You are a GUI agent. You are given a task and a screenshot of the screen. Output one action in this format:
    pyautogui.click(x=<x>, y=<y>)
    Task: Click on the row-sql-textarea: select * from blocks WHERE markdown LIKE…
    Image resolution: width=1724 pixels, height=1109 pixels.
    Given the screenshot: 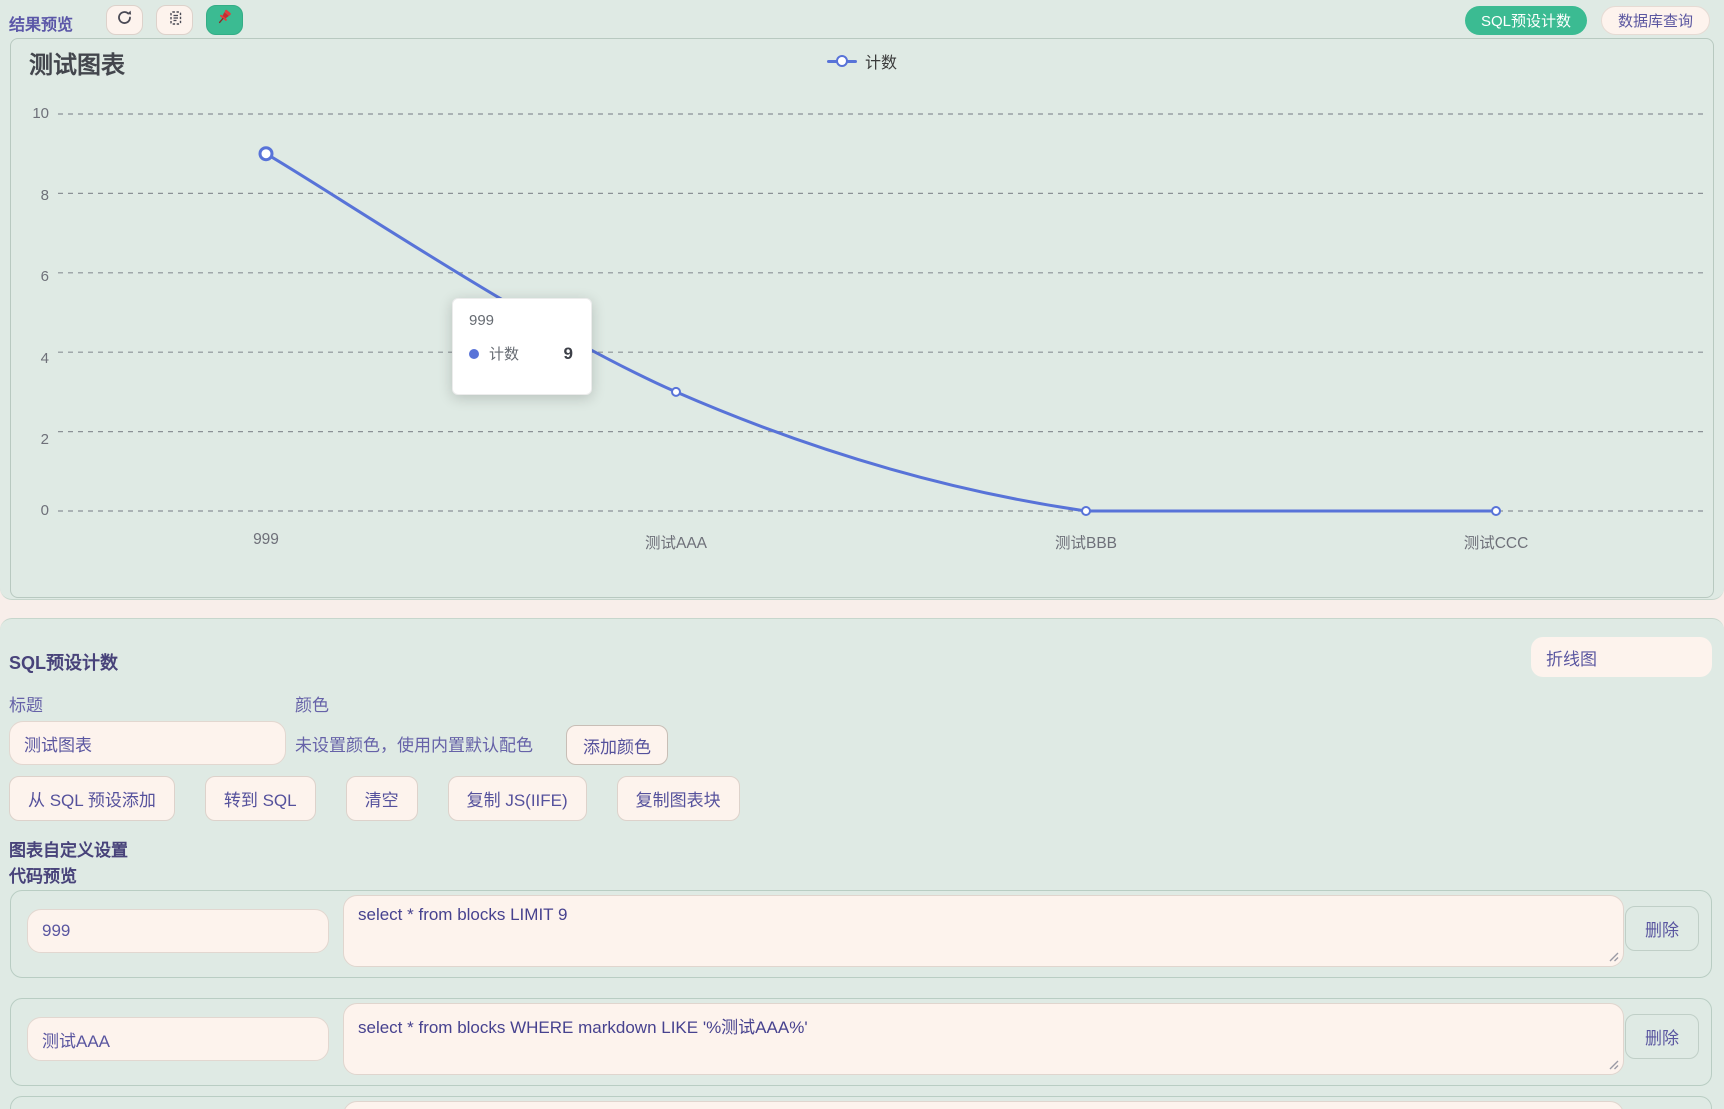 What is the action you would take?
    pyautogui.click(x=983, y=1039)
    